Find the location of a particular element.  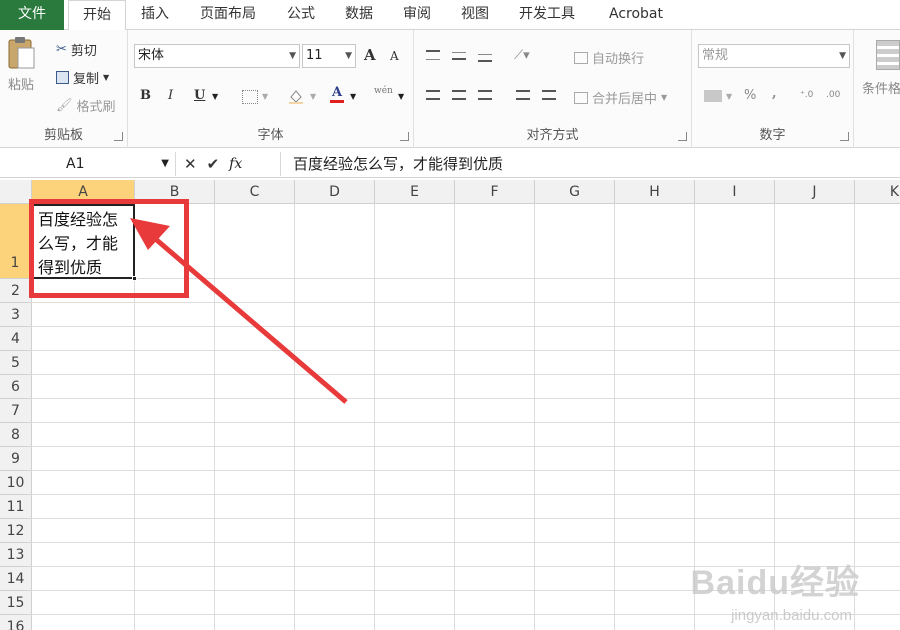

copy-button: 复制 ▼ is located at coordinates (82, 77).